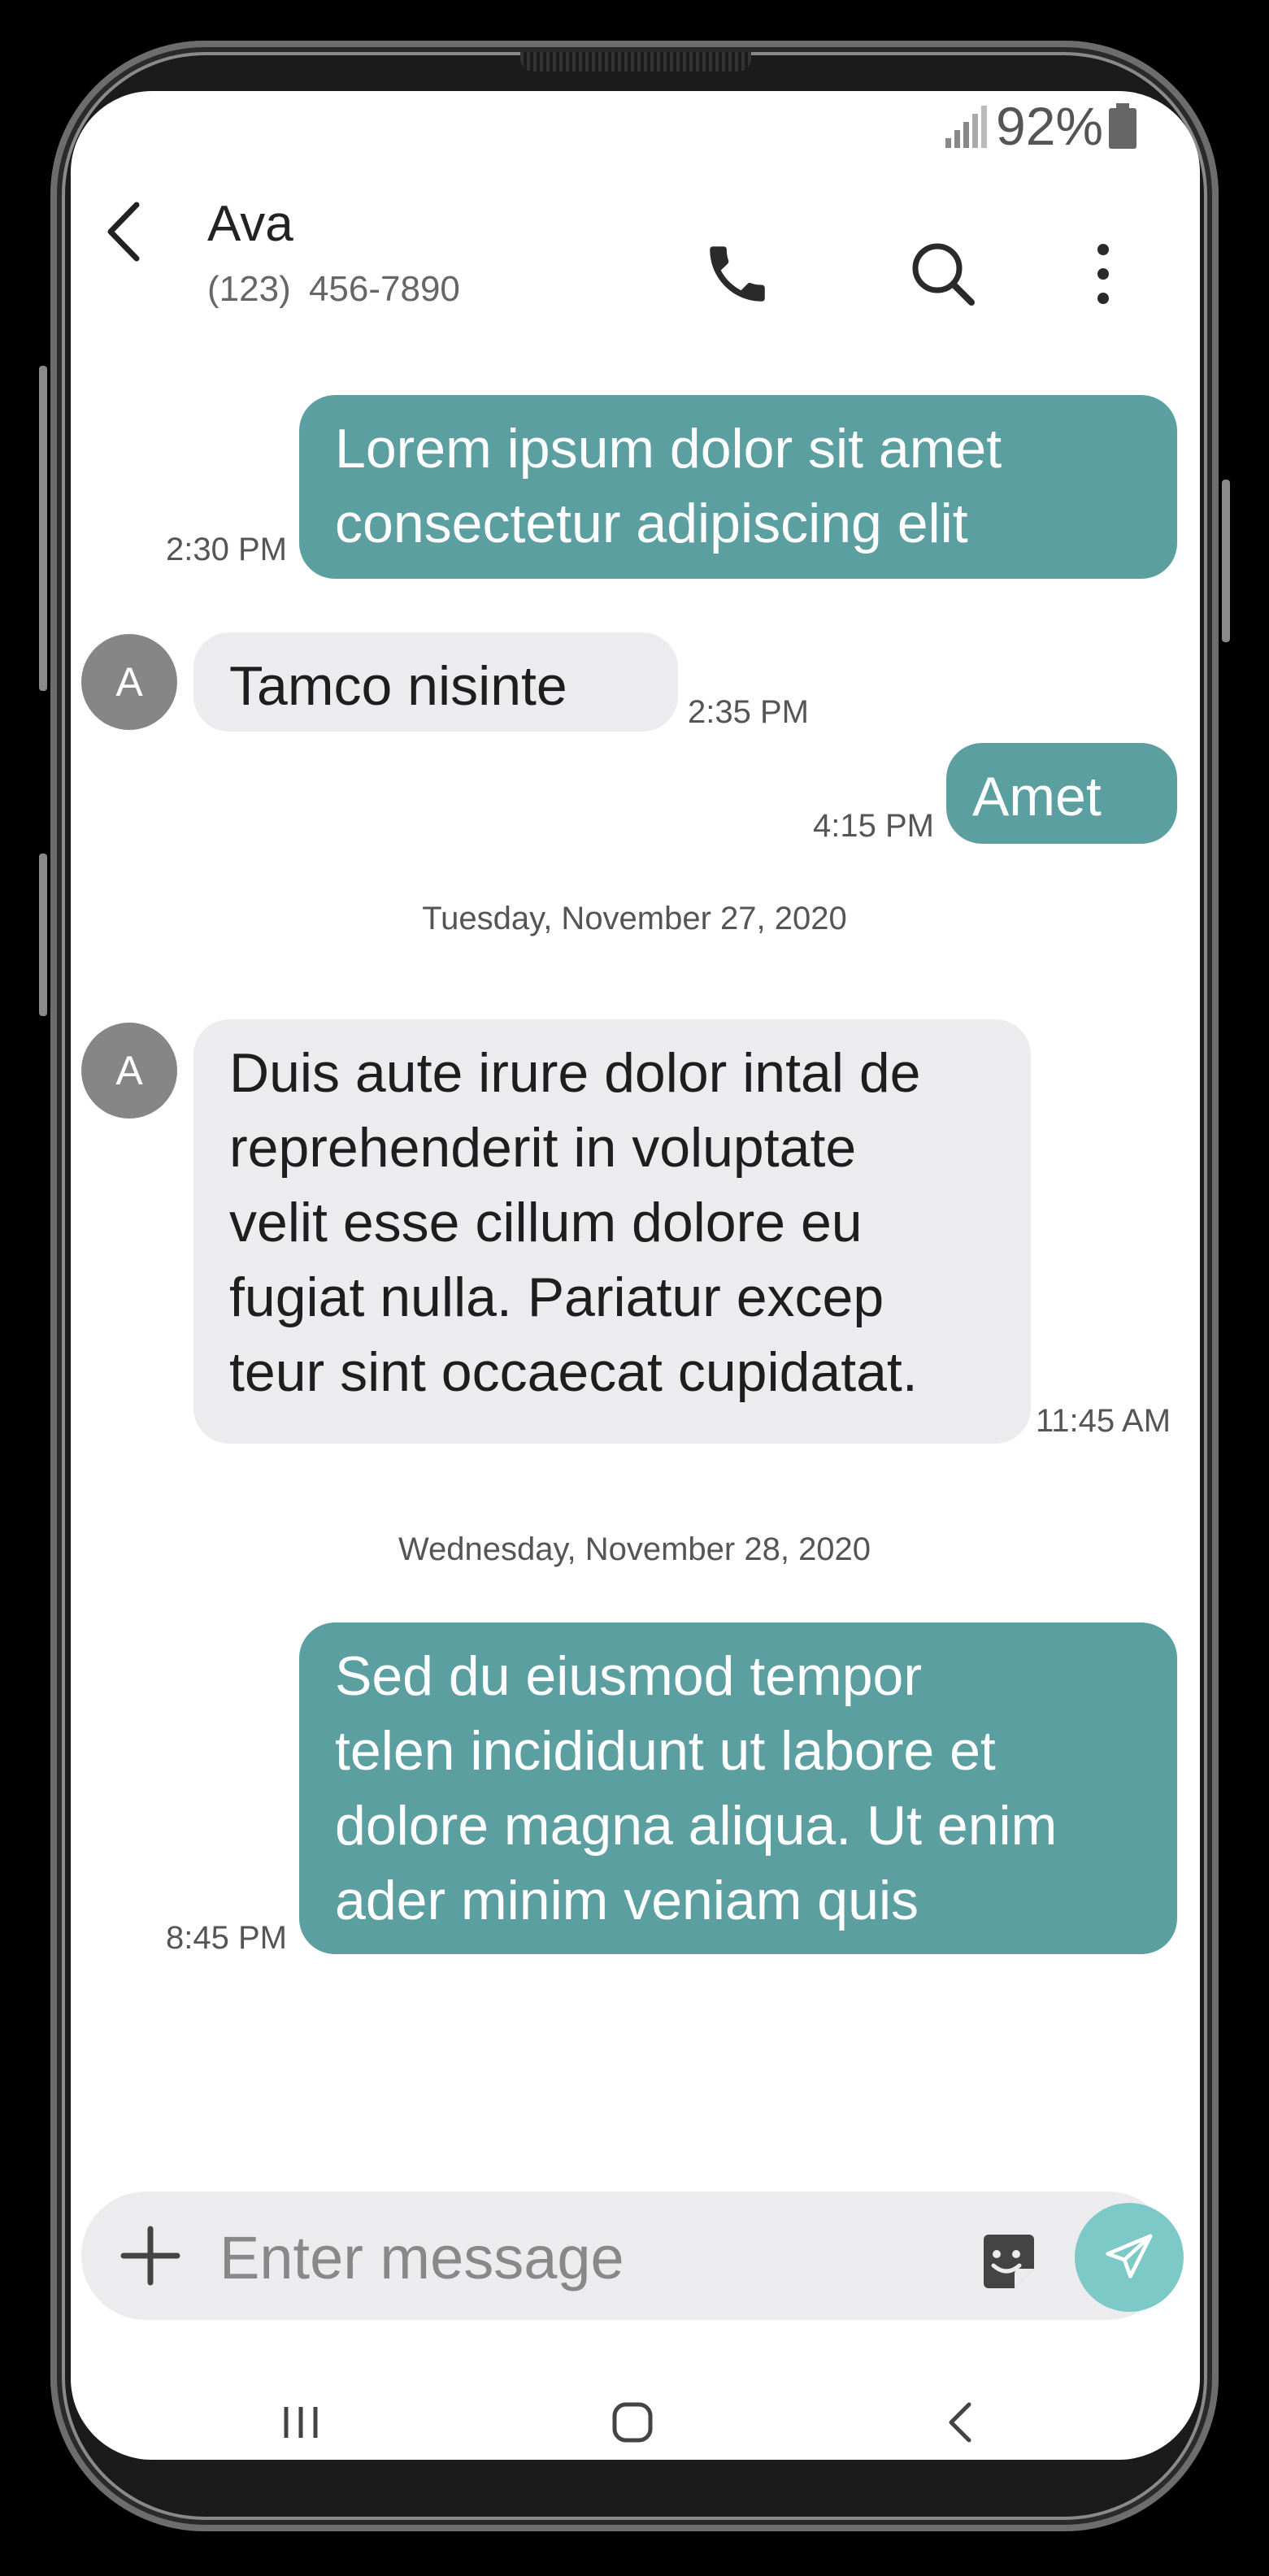 This screenshot has height=2576, width=1269. Describe the element at coordinates (43, 935) in the screenshot. I see `bixby-button` at that location.